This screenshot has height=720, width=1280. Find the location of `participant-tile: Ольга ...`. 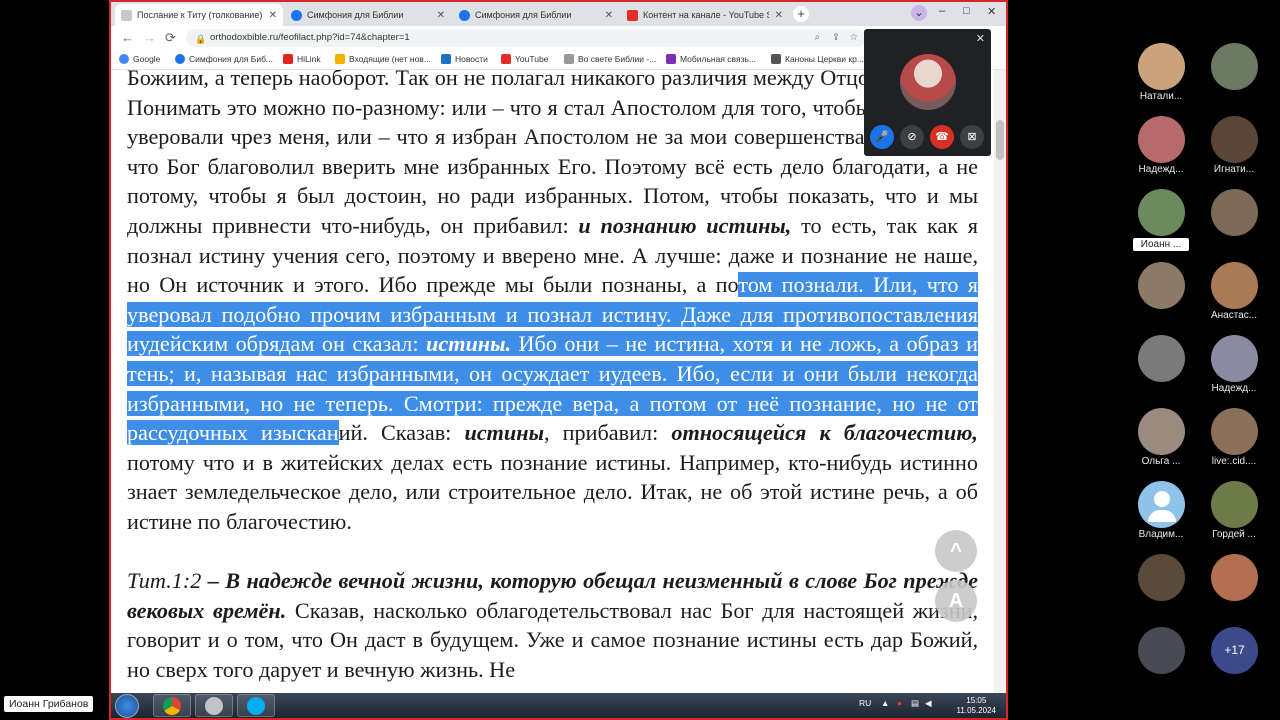

participant-tile: Ольга ... is located at coordinates (1161, 443).